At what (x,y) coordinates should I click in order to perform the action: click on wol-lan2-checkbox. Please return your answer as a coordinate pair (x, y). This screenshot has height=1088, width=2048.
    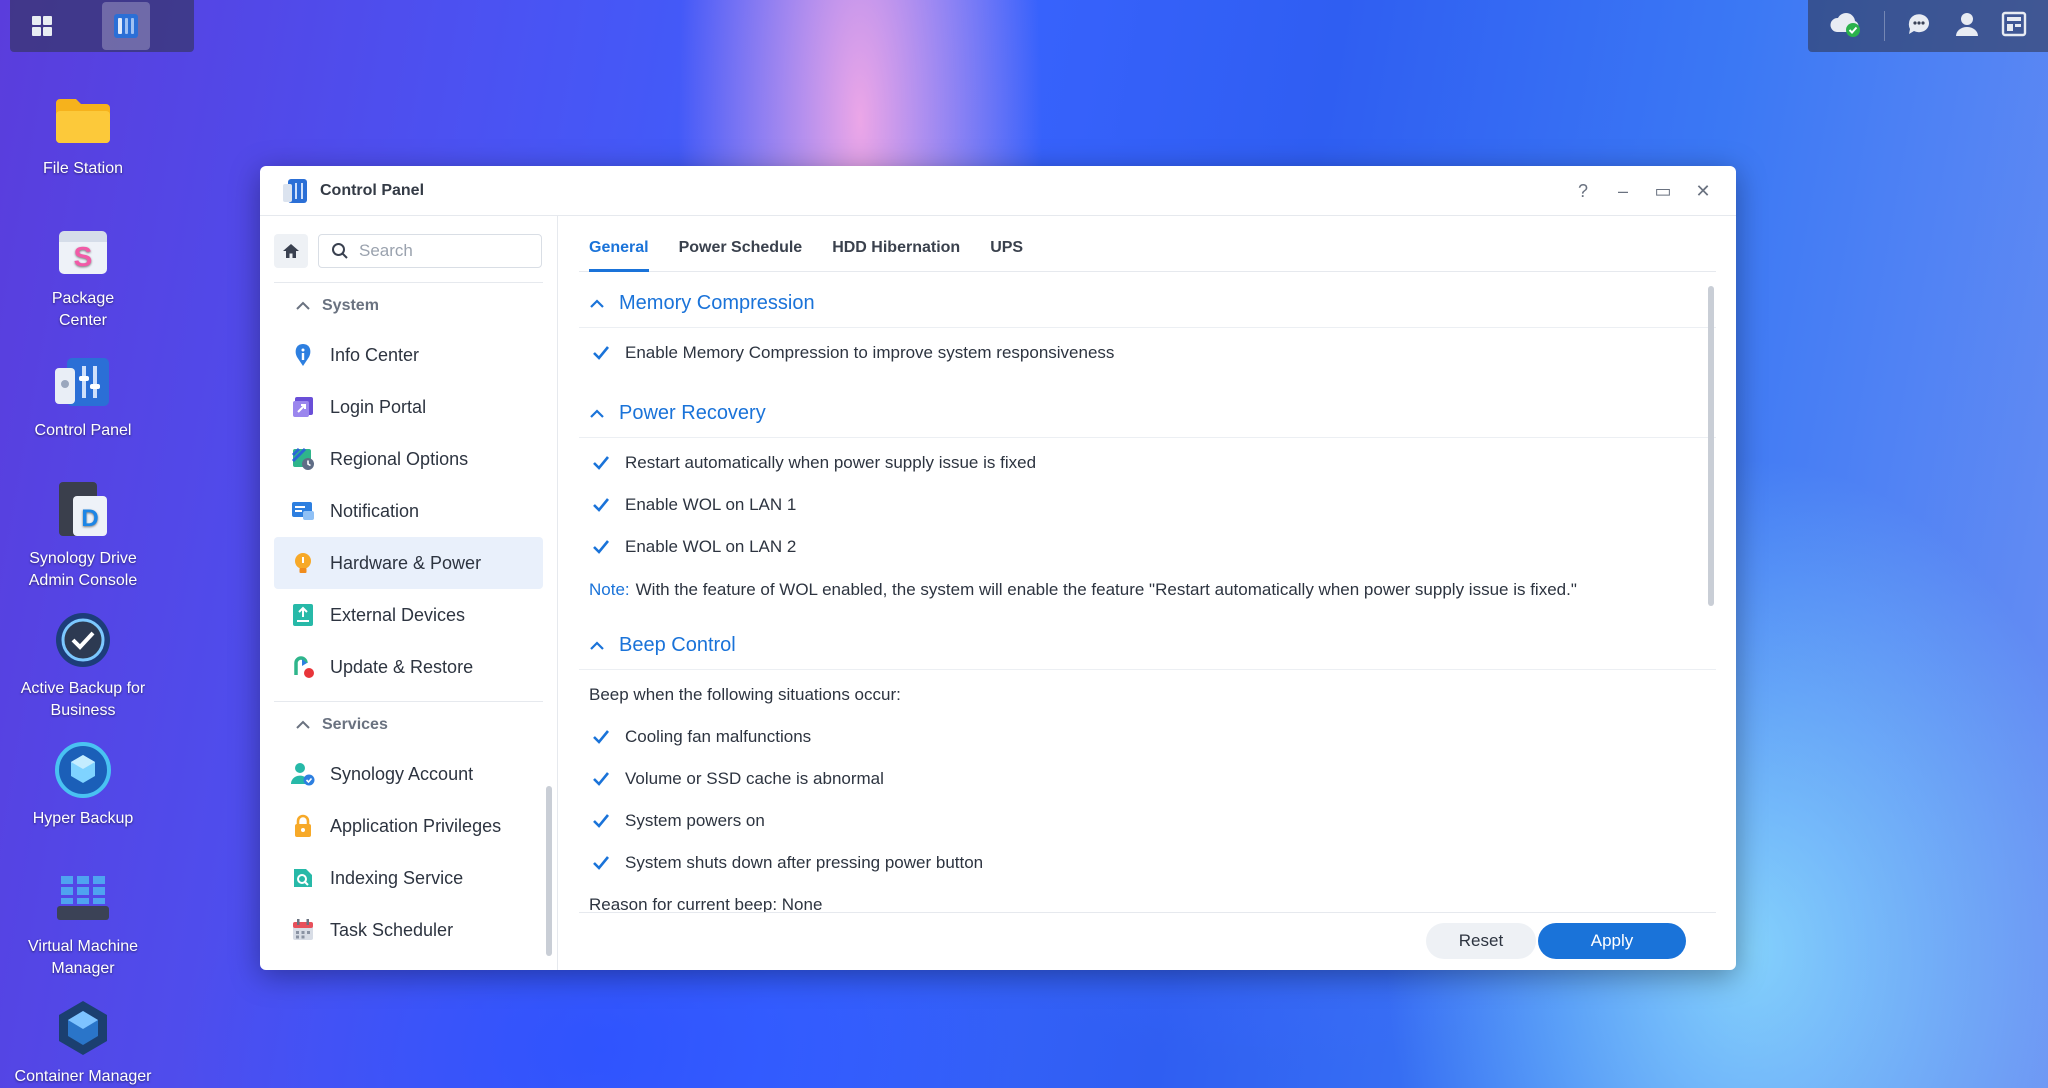
    Looking at the image, I should click on (601, 547).